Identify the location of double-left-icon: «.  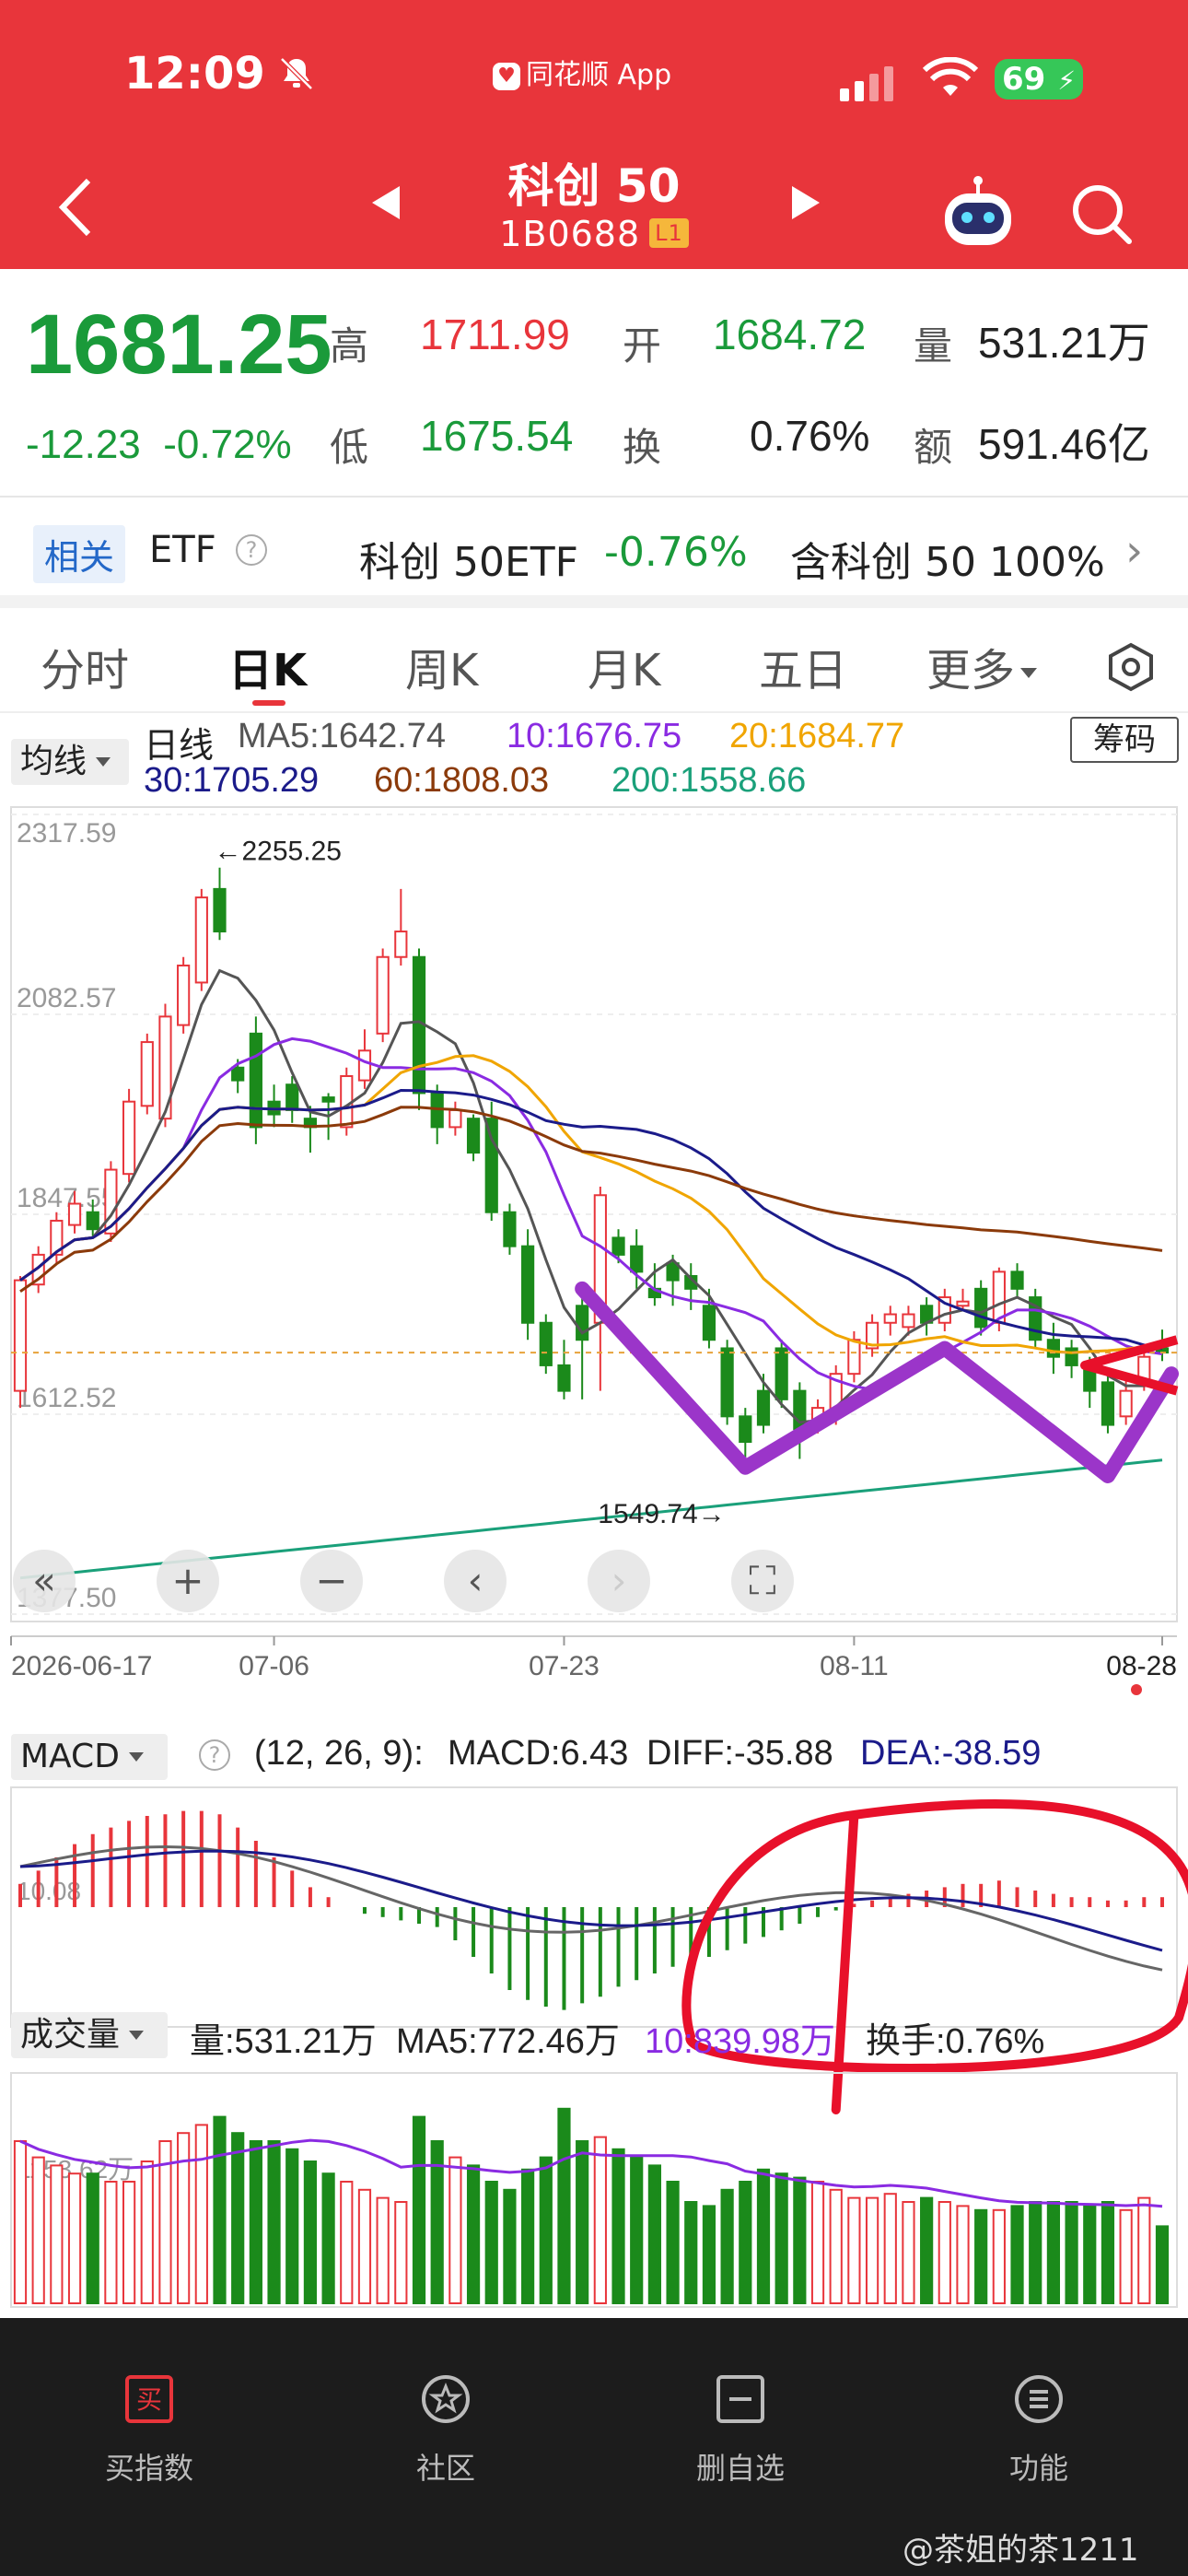
(44, 1581).